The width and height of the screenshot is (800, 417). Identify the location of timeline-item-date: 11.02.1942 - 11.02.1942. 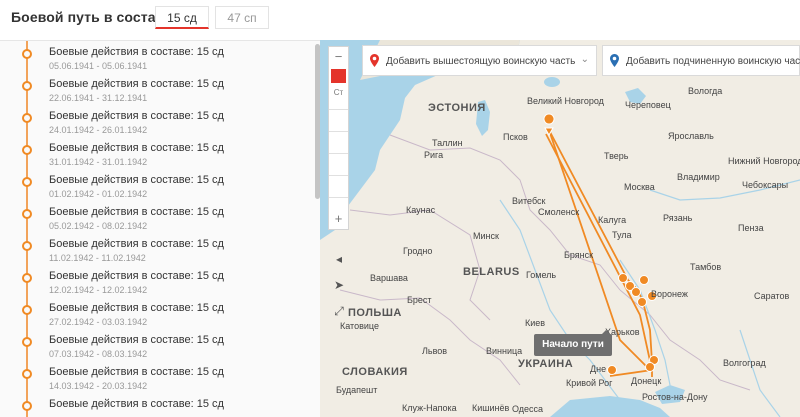
(97, 258).